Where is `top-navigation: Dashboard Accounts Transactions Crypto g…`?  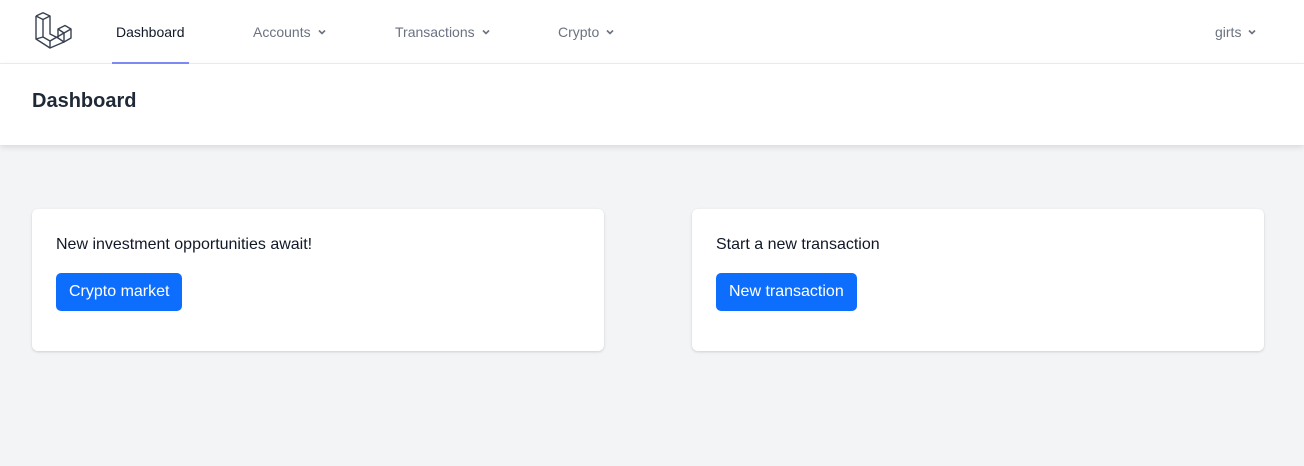
top-navigation: Dashboard Accounts Transactions Crypto g… is located at coordinates (652, 32).